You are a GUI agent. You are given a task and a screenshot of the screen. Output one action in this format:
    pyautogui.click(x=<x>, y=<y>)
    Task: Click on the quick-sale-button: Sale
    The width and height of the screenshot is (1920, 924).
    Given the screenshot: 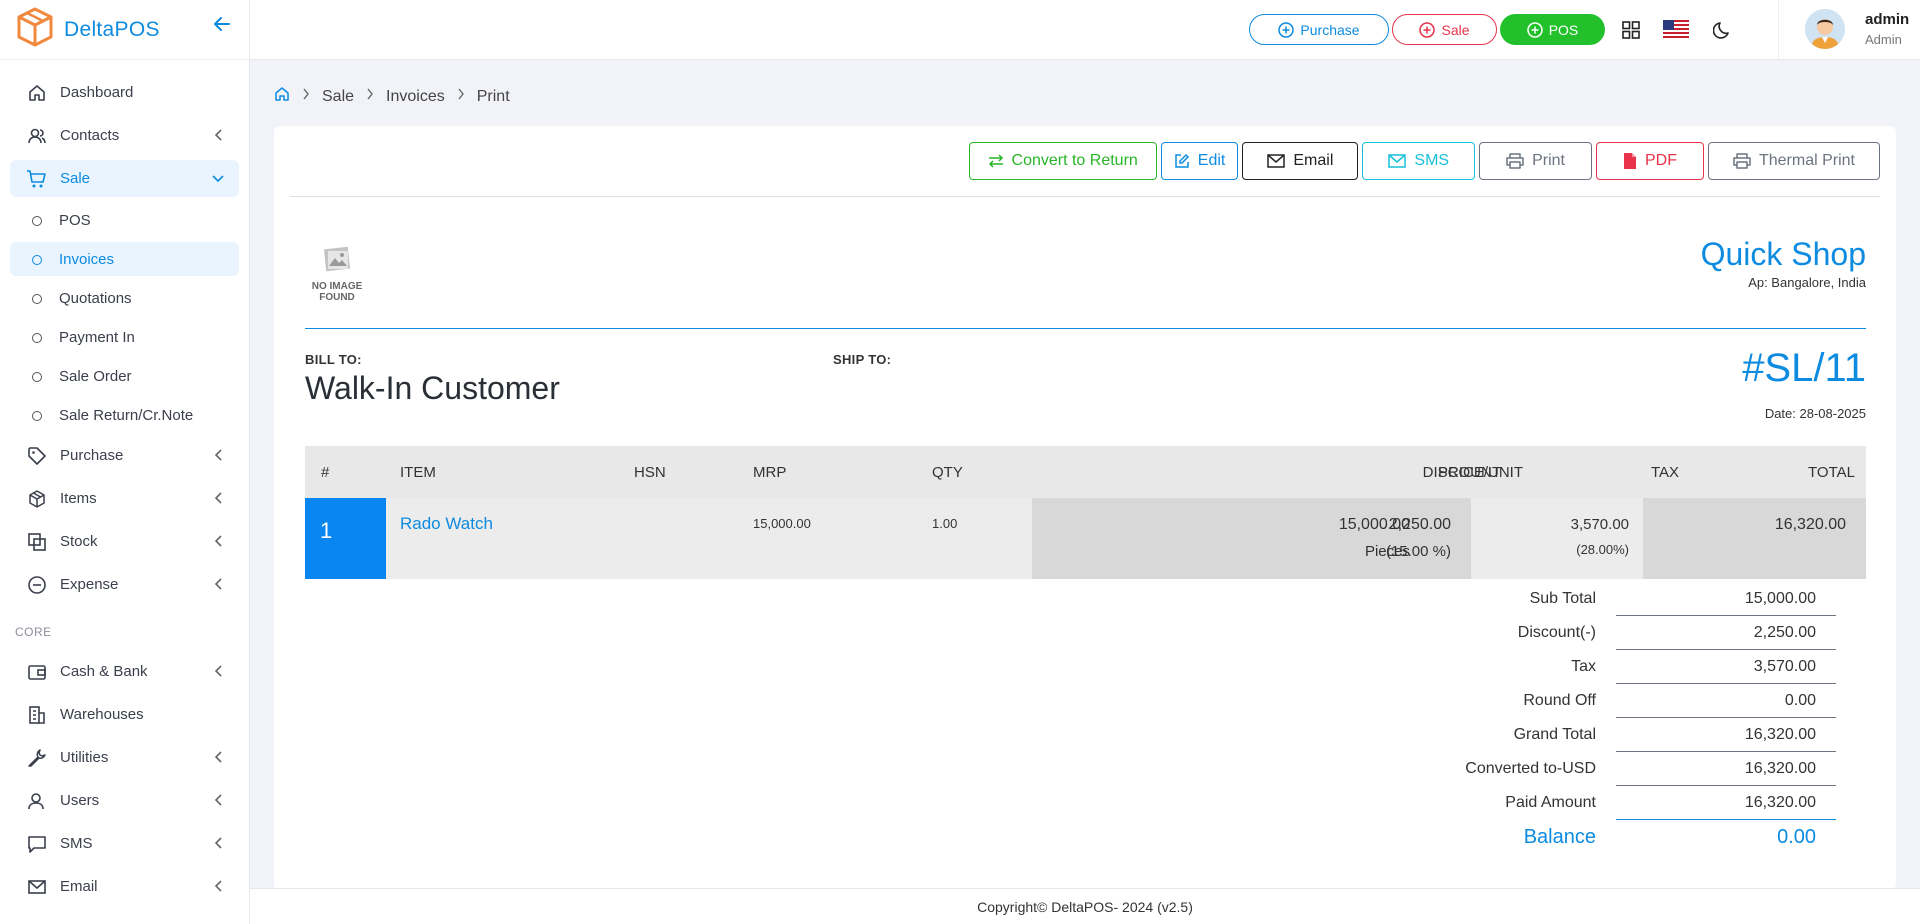 What is the action you would take?
    pyautogui.click(x=1444, y=29)
    